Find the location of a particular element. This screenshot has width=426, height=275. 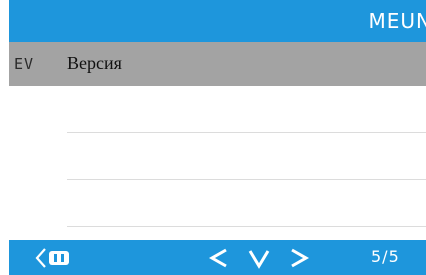

back-icon is located at coordinates (52, 258).